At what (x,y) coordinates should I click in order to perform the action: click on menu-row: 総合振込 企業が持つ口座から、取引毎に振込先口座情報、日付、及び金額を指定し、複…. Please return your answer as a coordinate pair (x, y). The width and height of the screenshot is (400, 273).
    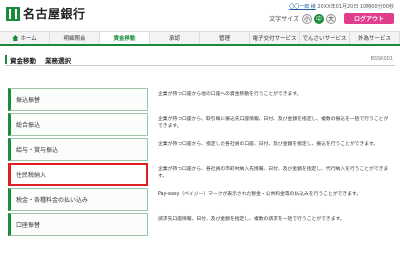
    Looking at the image, I should click on (200, 124).